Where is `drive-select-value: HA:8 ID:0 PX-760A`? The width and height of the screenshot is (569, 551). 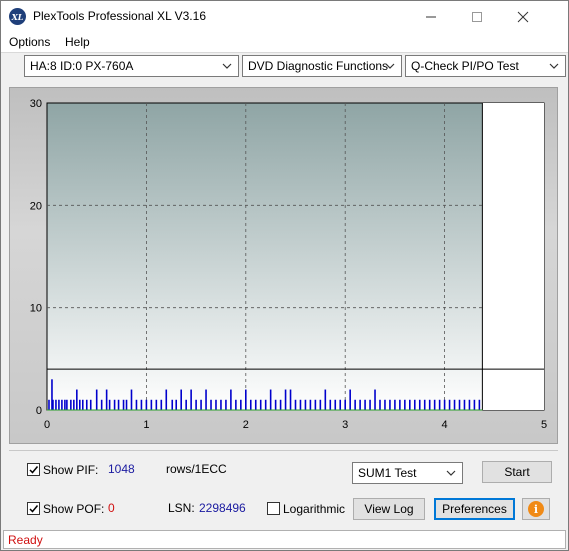
drive-select-value: HA:8 ID:0 PX-760A is located at coordinates (82, 66).